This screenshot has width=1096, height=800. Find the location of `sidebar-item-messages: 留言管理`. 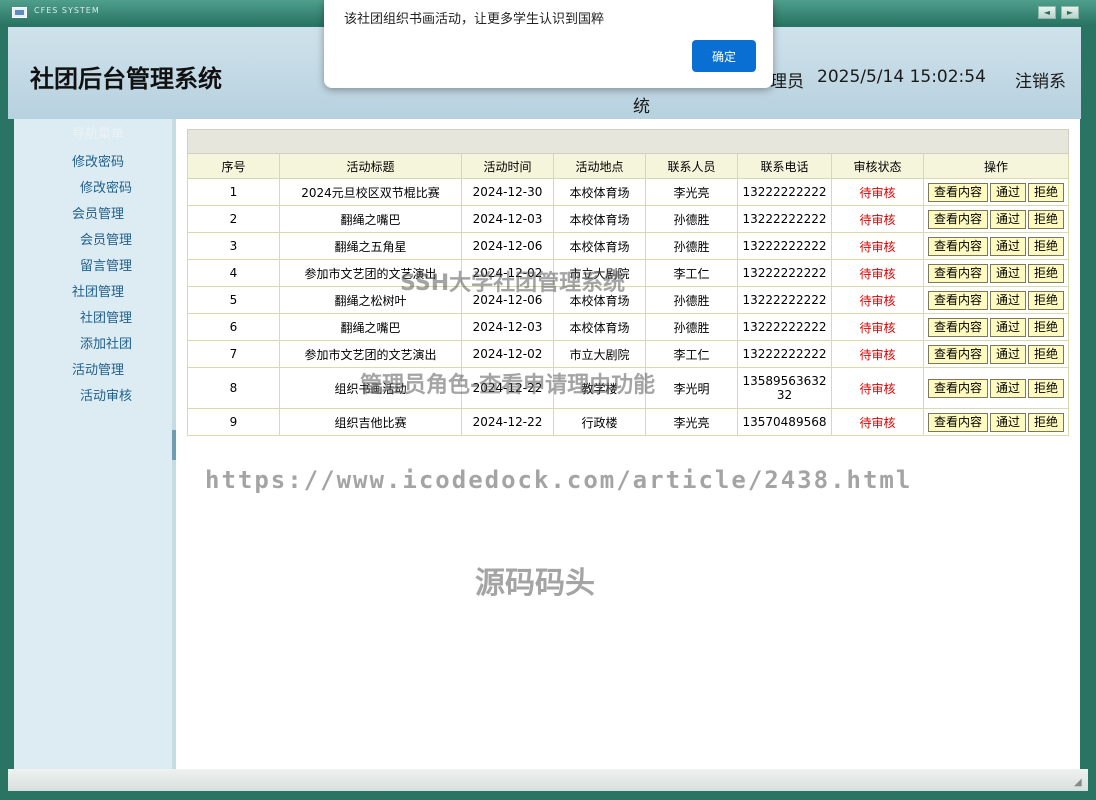

sidebar-item-messages: 留言管理 is located at coordinates (106, 264).